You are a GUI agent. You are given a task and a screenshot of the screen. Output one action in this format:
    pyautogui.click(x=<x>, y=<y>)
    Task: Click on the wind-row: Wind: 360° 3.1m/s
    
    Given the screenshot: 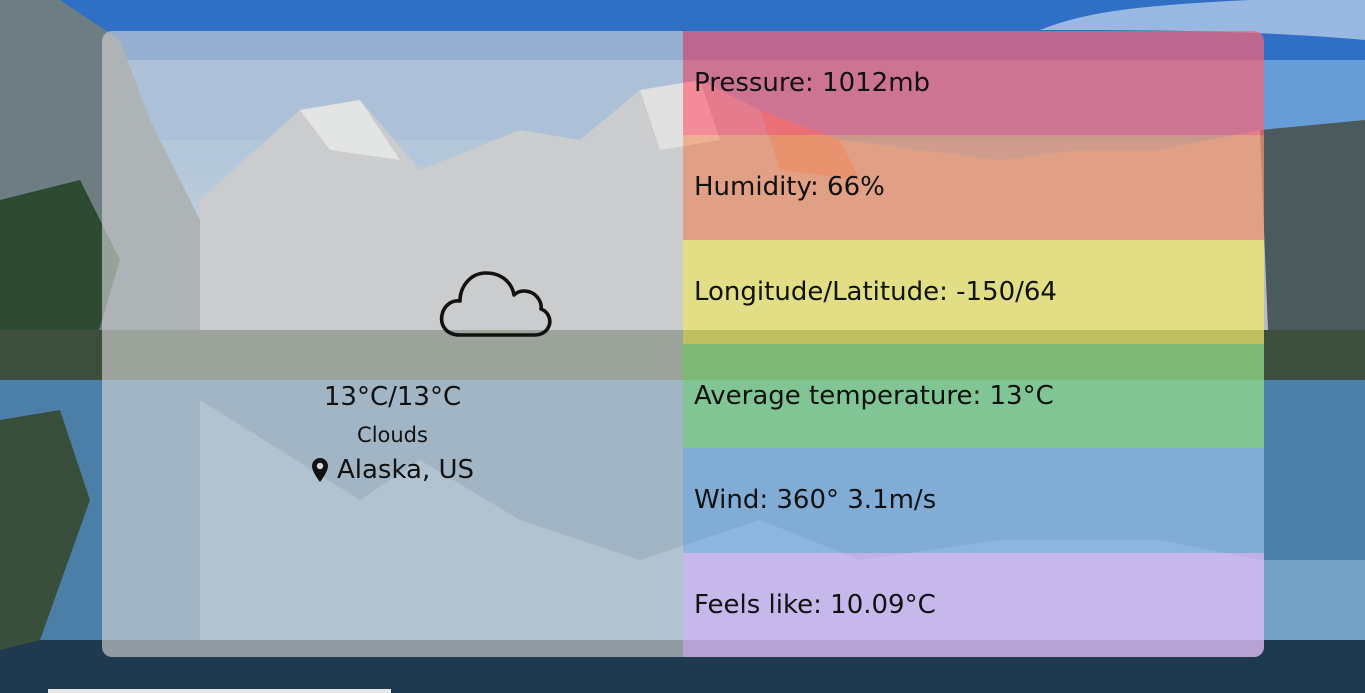 What is the action you would take?
    pyautogui.click(x=973, y=500)
    